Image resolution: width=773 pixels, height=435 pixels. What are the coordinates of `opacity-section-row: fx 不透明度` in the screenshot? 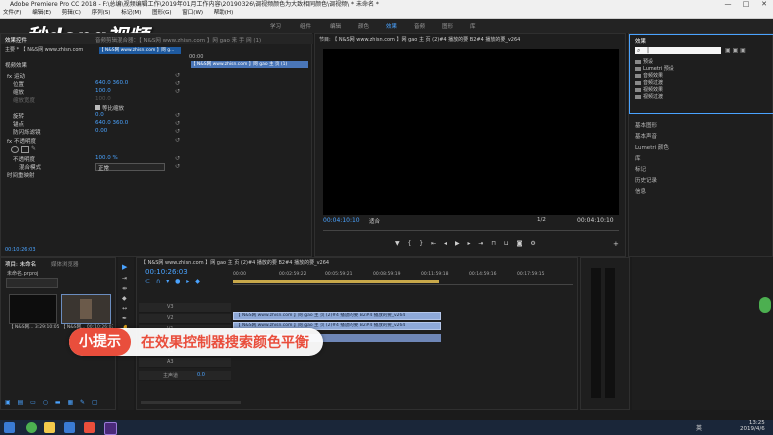 It's located at (21, 141).